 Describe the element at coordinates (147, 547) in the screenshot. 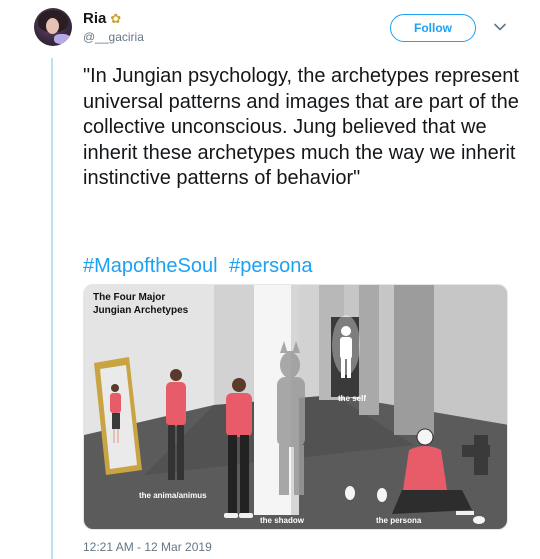

I see `tweet-timestamp: 12:21 AM - 12 Mar 2019` at that location.